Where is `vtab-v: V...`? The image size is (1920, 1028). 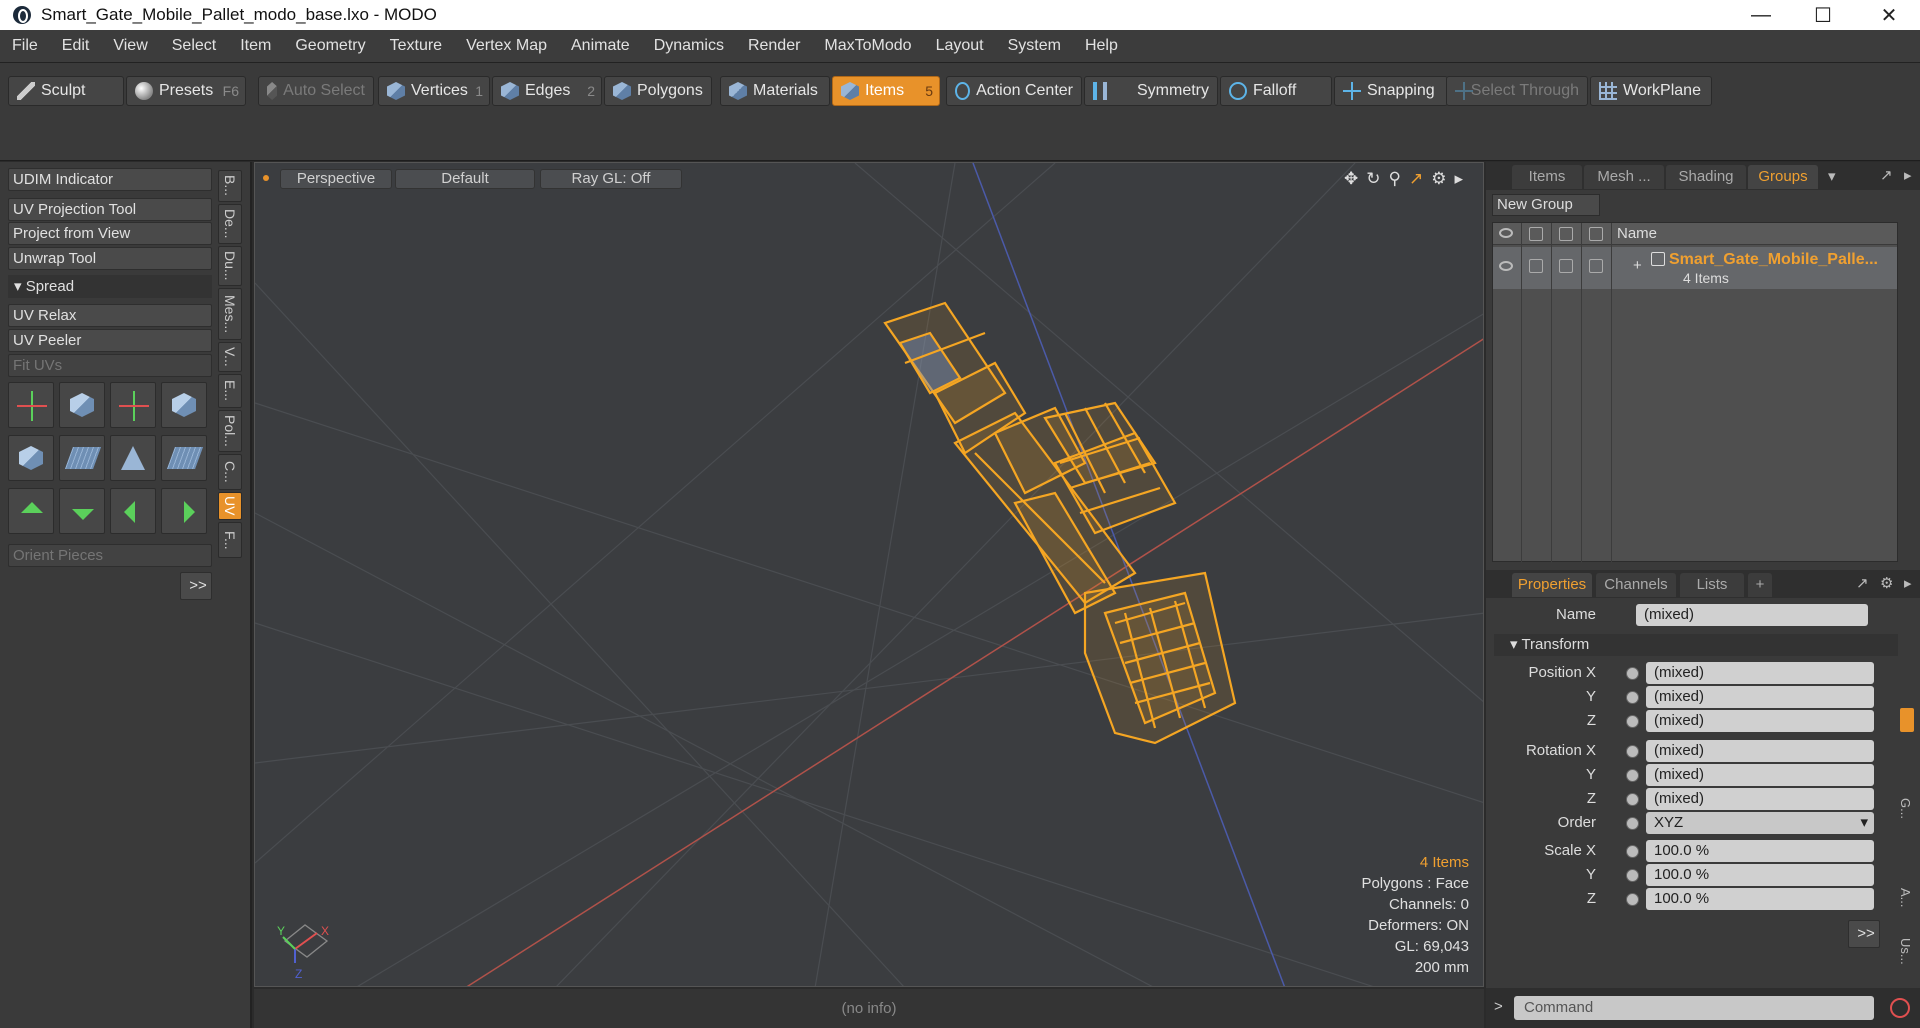 vtab-v: V... is located at coordinates (230, 357).